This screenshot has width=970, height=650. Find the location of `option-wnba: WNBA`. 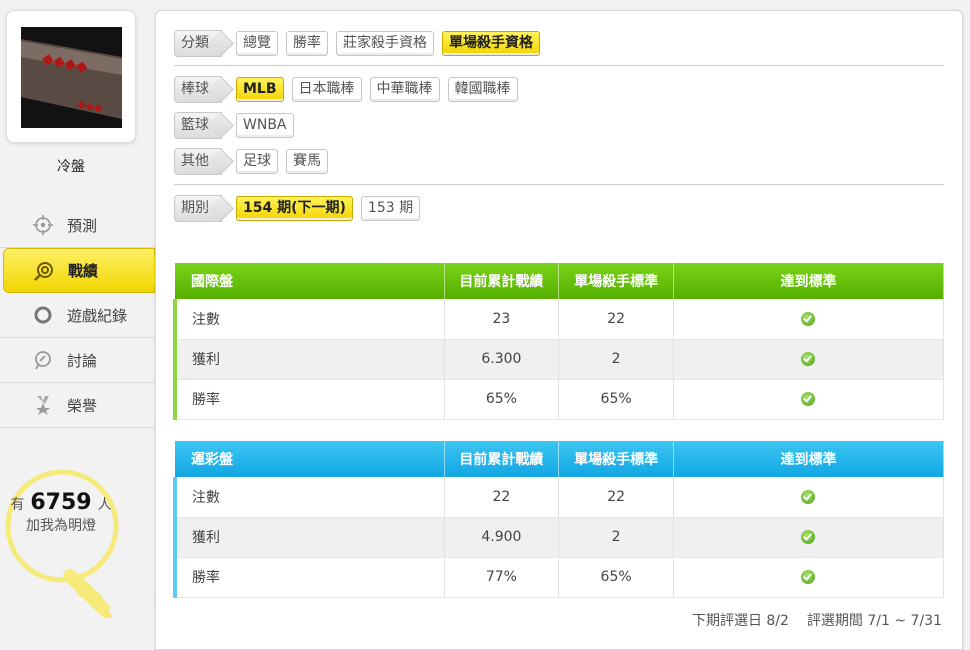

option-wnba: WNBA is located at coordinates (265, 125).